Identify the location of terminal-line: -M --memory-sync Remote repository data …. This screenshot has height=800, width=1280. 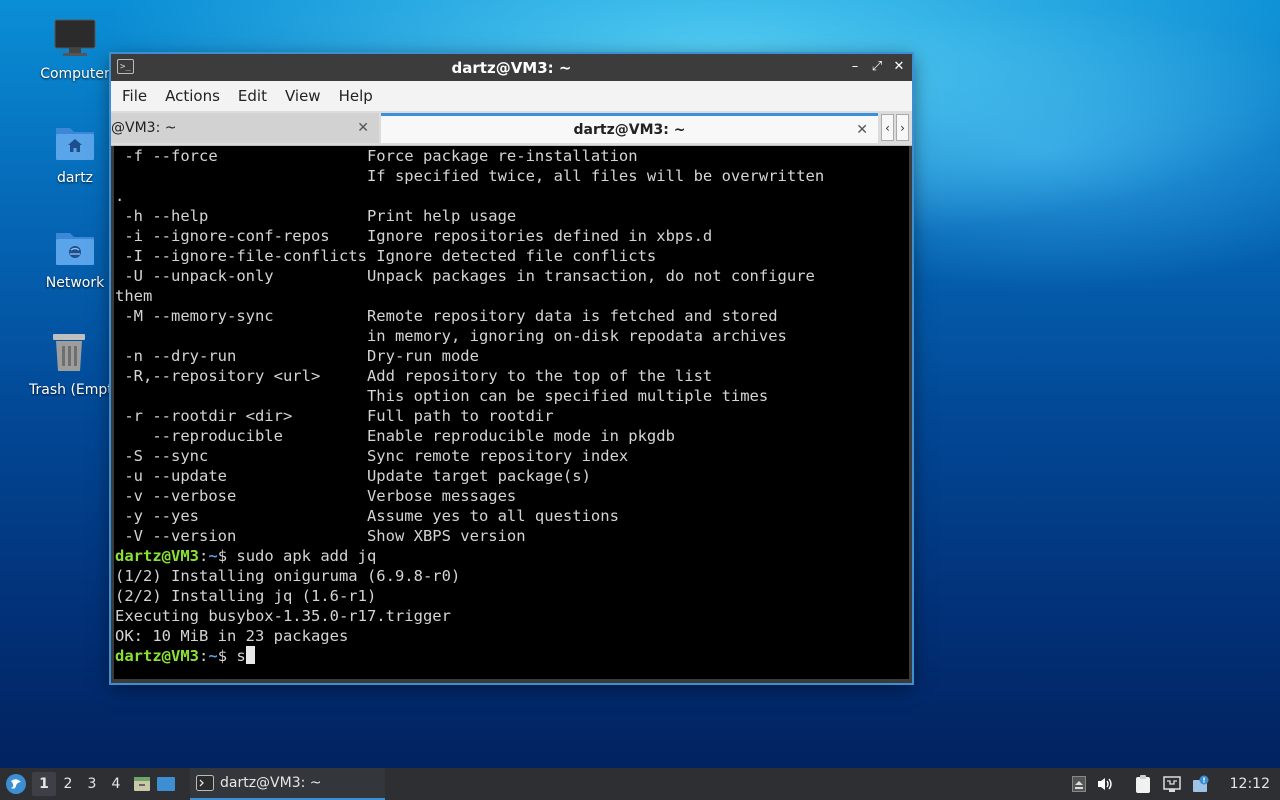
(446, 316).